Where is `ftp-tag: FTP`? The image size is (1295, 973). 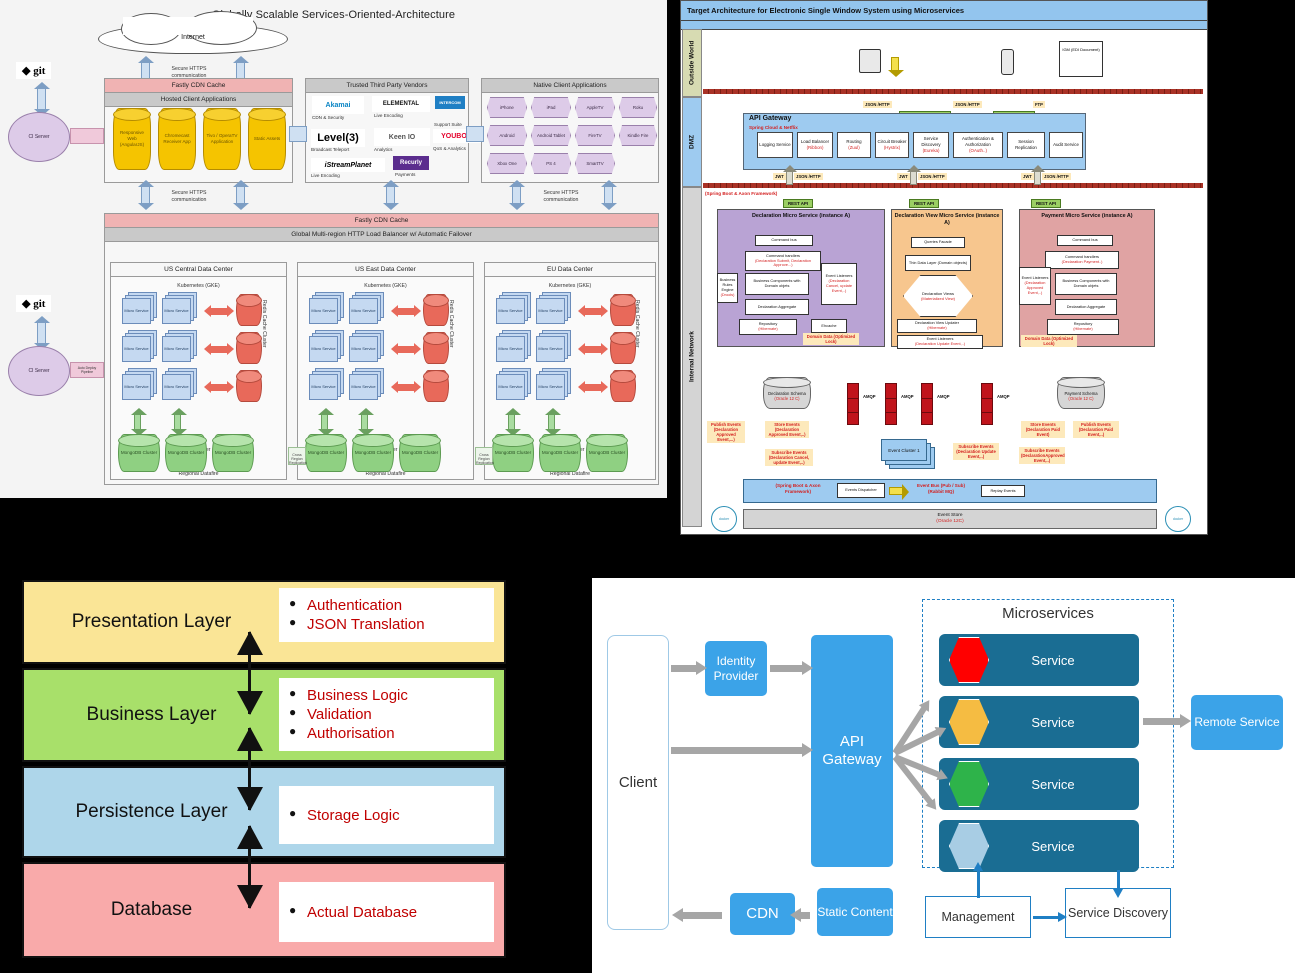 ftp-tag: FTP is located at coordinates (1039, 104).